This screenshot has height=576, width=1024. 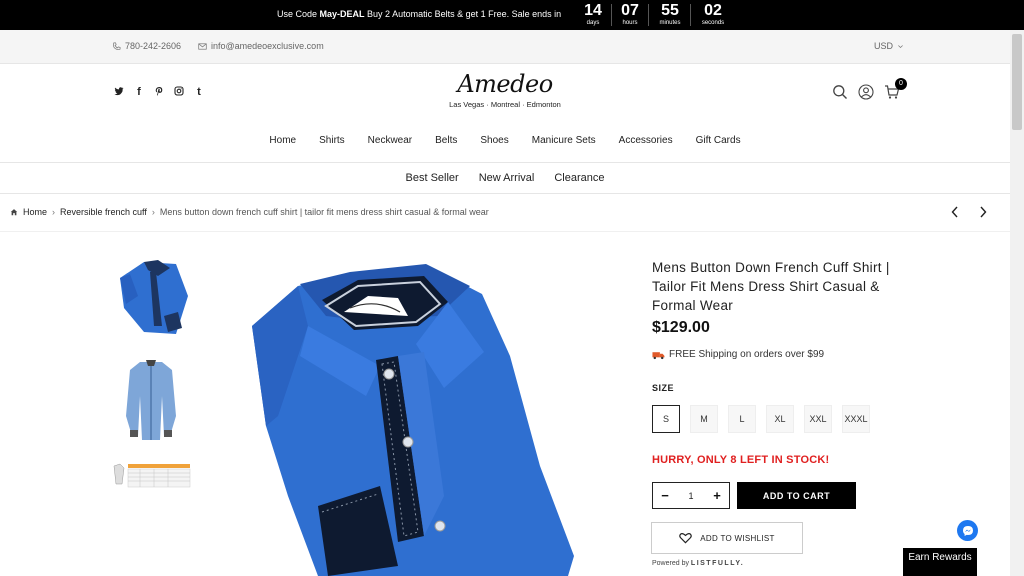 I want to click on countdown-days: 14 days, so click(x=593, y=14).